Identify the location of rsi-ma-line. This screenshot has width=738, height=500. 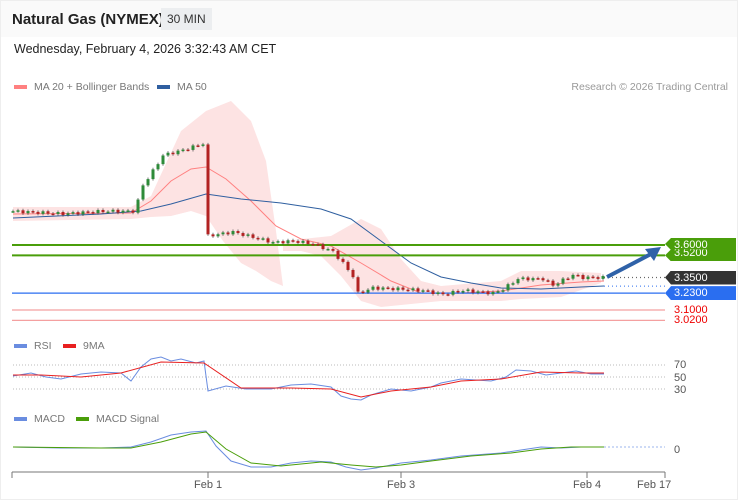
(308, 379).